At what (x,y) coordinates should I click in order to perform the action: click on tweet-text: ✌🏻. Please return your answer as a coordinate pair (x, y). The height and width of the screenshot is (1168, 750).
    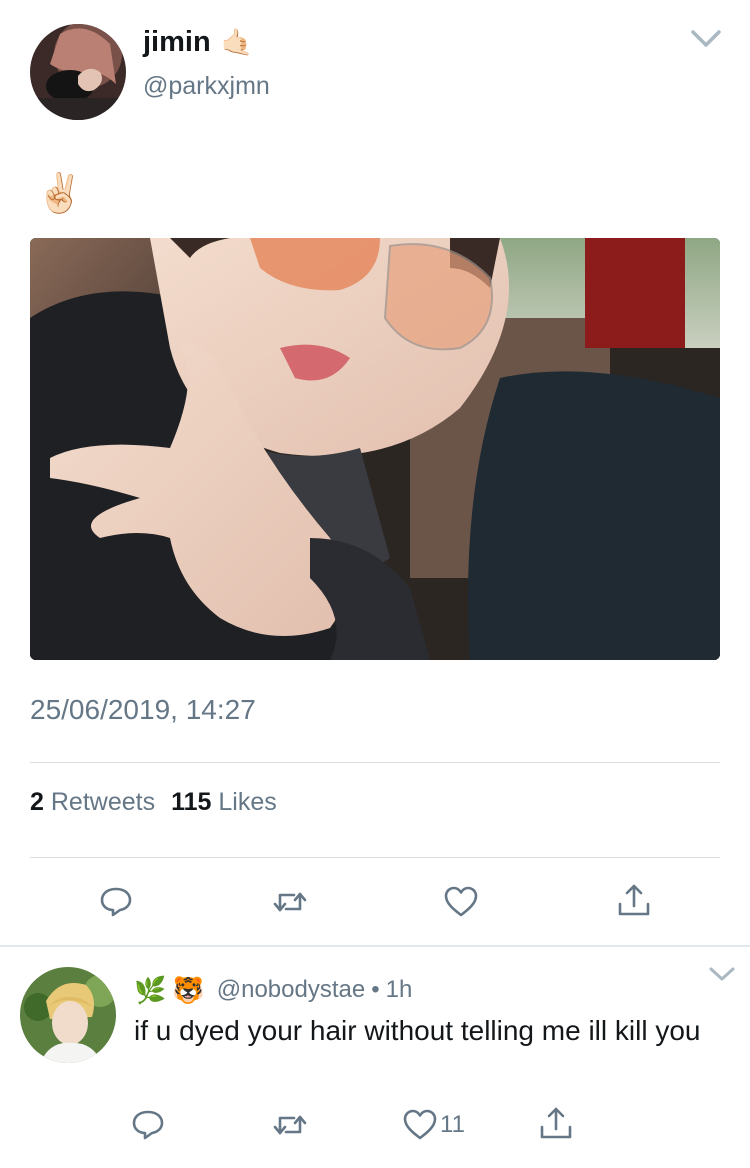
    Looking at the image, I should click on (60, 194).